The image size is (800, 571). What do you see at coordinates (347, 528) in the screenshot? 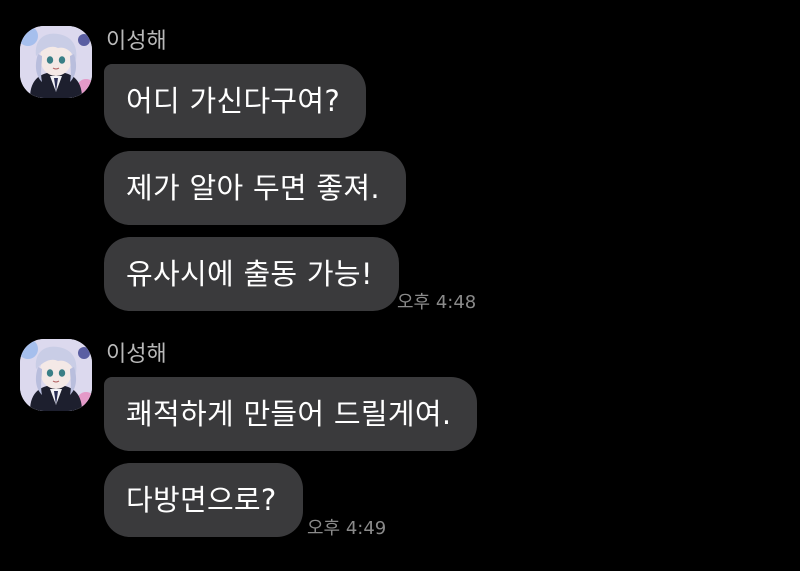
I see `message-timestamp: 오후 4:49` at bounding box center [347, 528].